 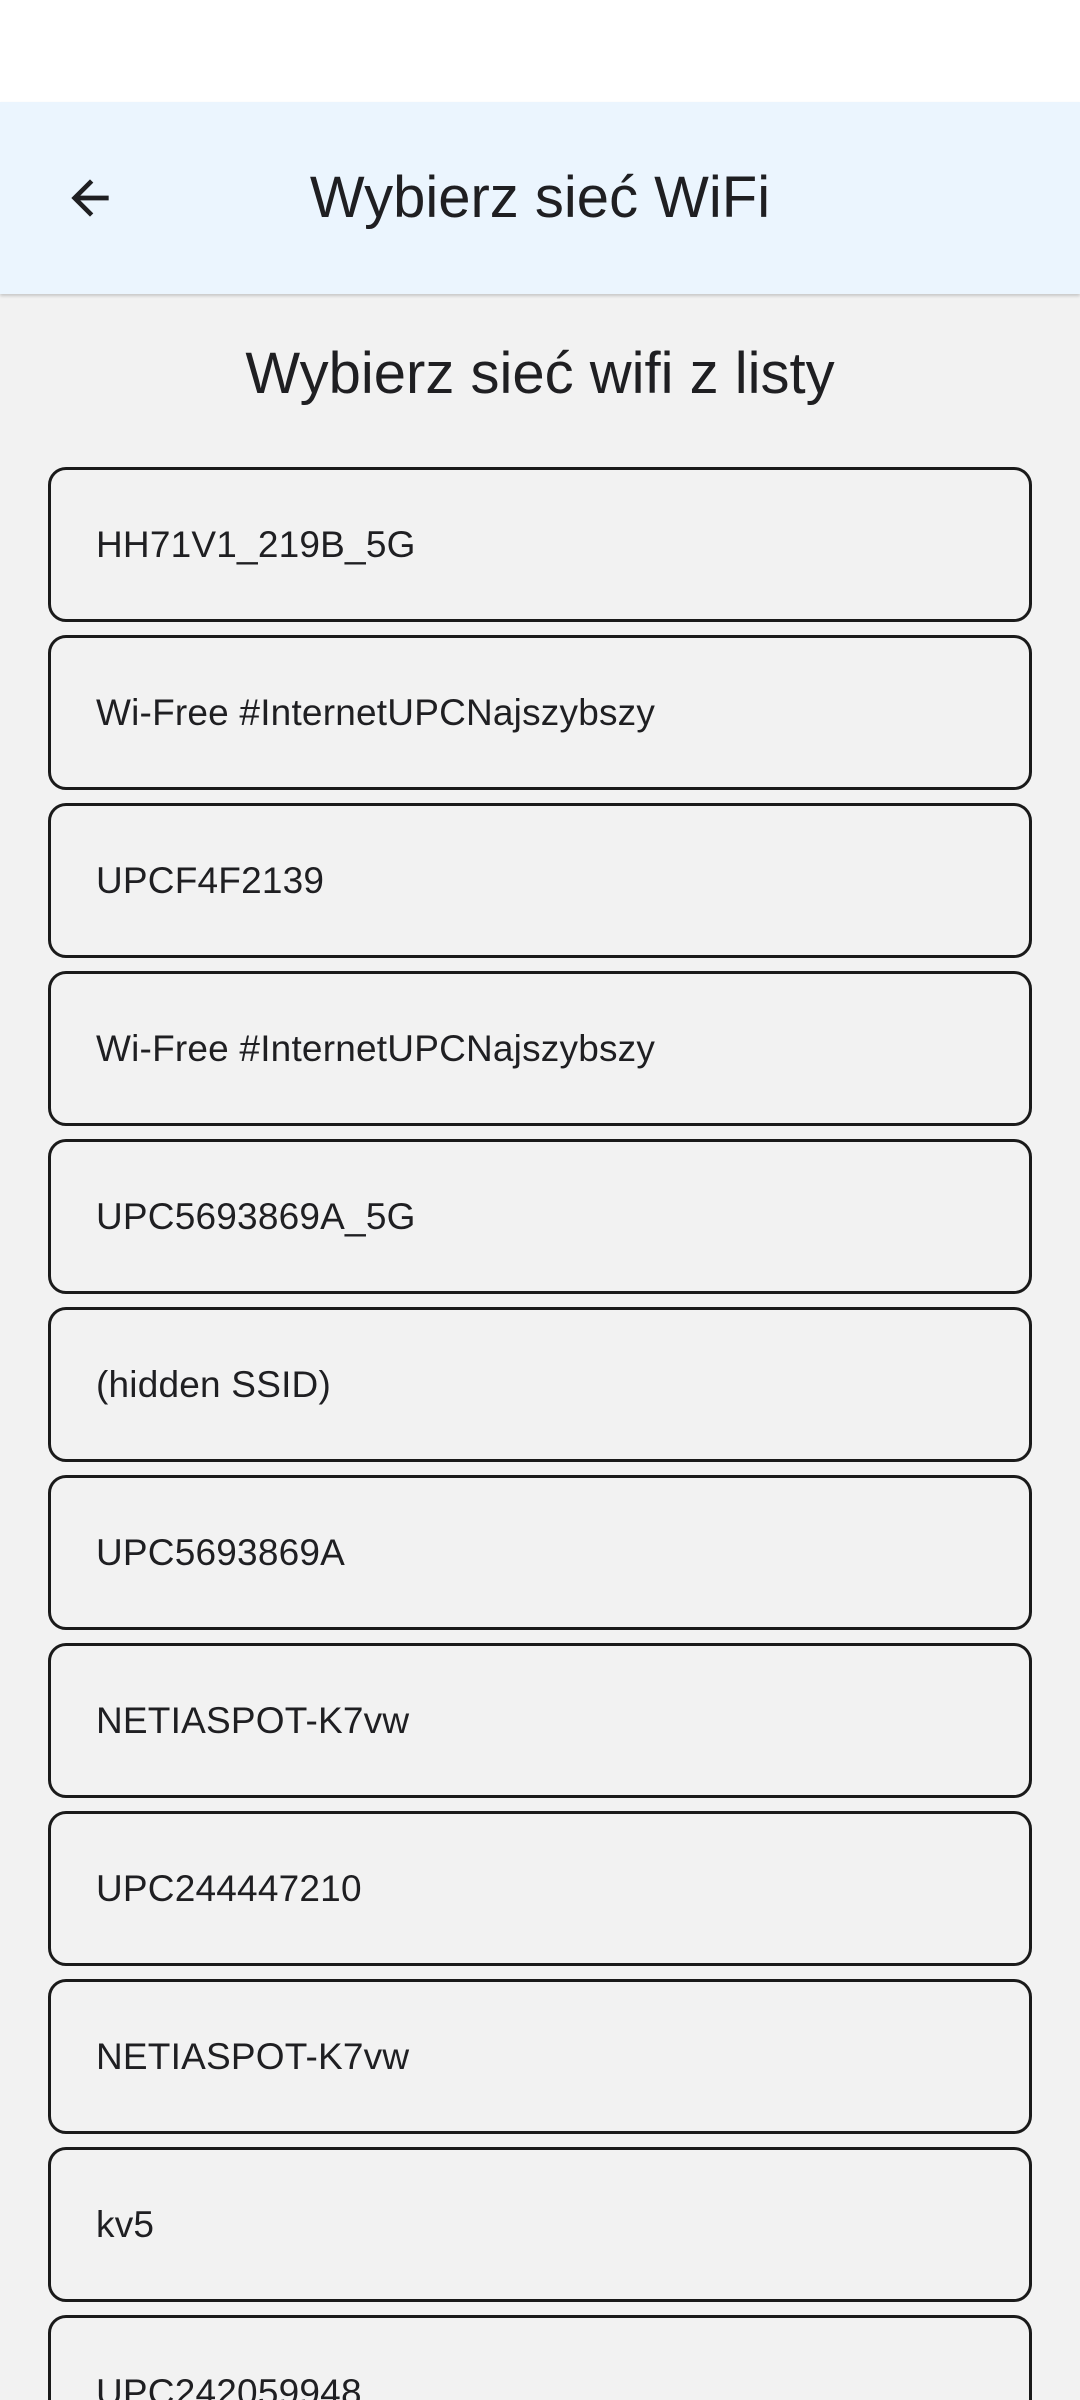 I want to click on wifi-network-name: UPC244447210, so click(x=229, y=1888).